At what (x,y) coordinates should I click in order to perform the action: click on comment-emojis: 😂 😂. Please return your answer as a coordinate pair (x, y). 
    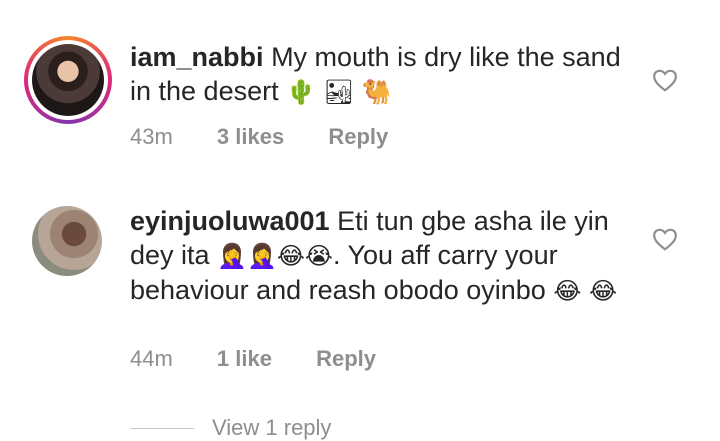
    Looking at the image, I should click on (585, 291).